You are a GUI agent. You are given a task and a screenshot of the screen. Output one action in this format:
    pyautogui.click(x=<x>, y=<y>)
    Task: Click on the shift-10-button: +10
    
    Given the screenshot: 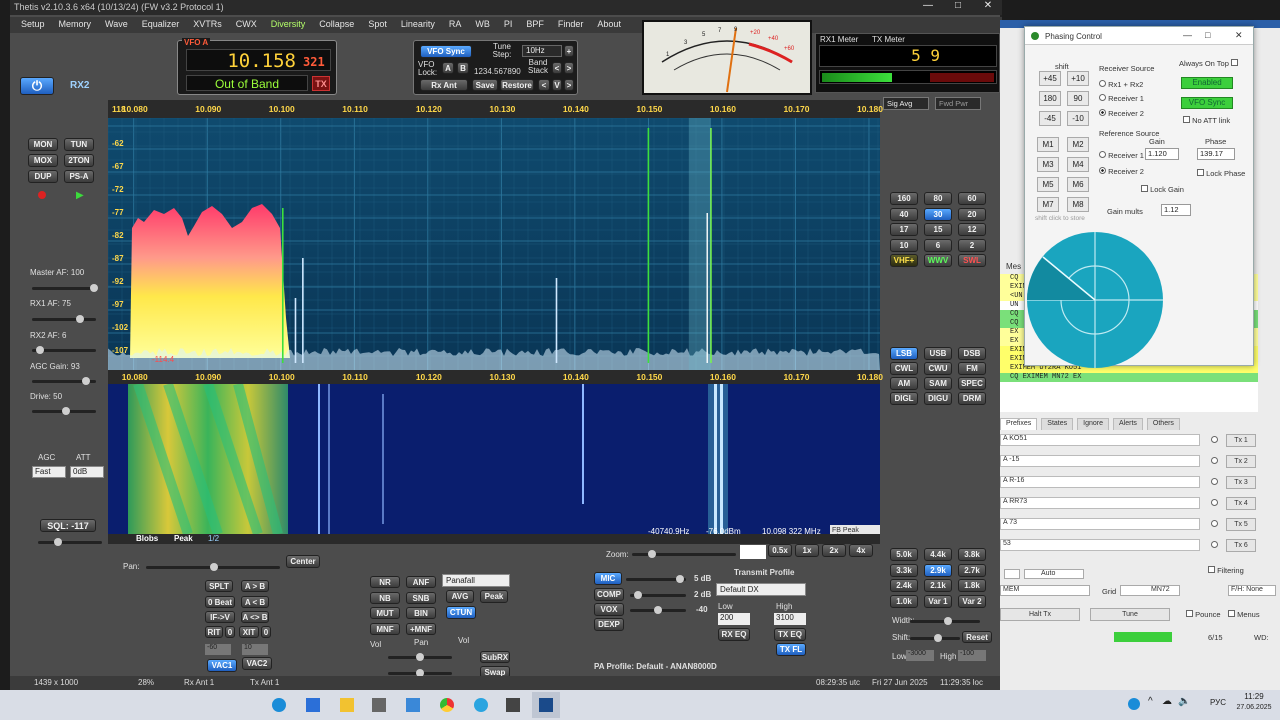 What is the action you would take?
    pyautogui.click(x=1078, y=78)
    